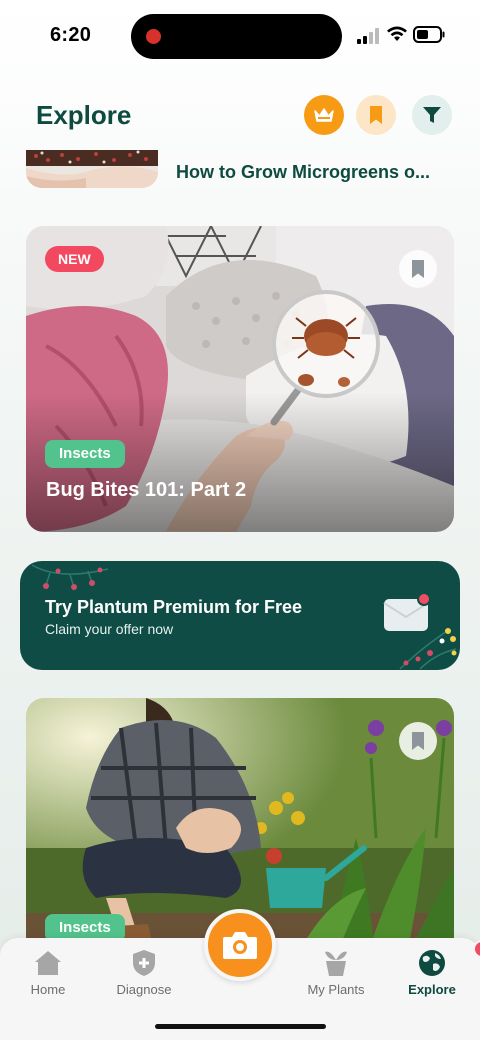 Image resolution: width=480 pixels, height=1040 pixels. Describe the element at coordinates (48, 963) in the screenshot. I see `home-icon` at that location.